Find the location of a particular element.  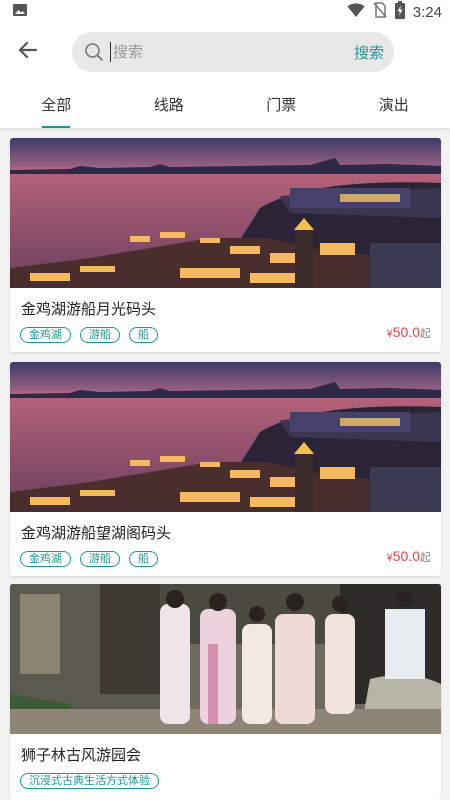

status-time: 3:24 is located at coordinates (427, 12).